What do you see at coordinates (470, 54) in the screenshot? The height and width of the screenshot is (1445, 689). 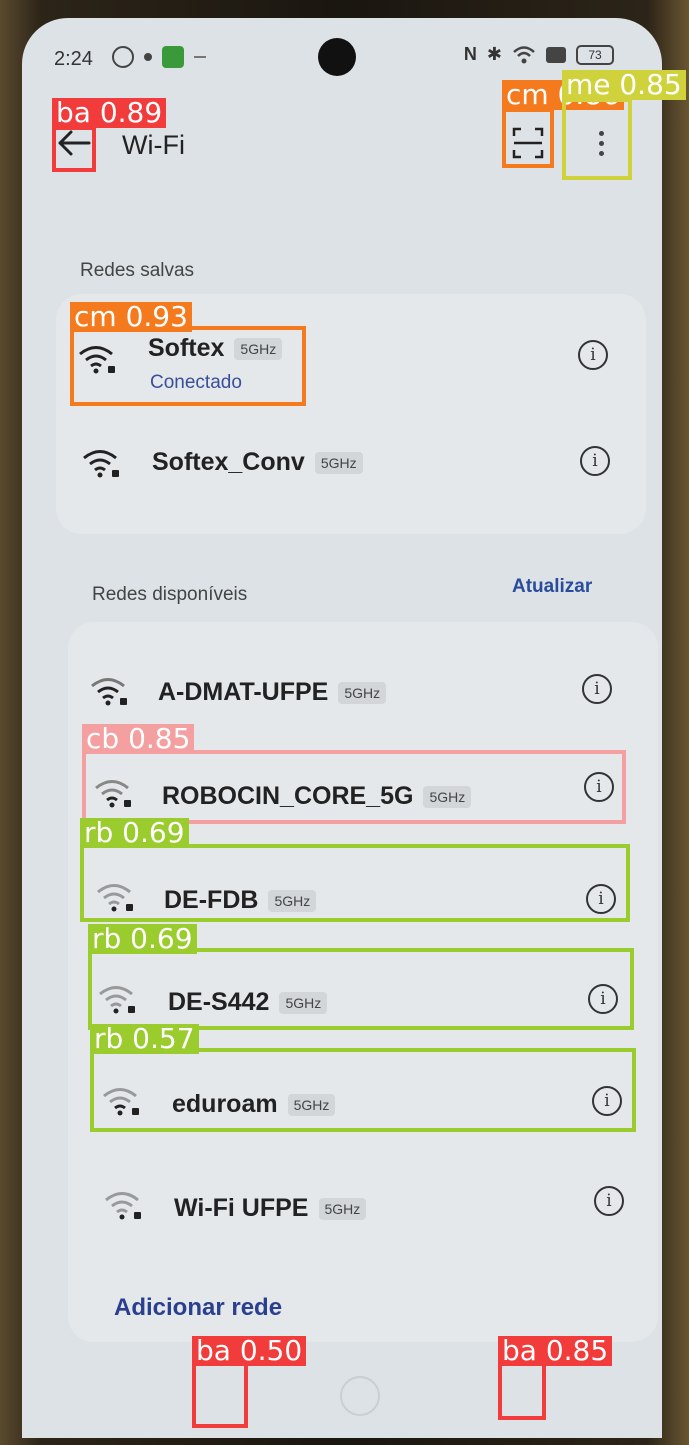 I see `nfc-icon: N` at bounding box center [470, 54].